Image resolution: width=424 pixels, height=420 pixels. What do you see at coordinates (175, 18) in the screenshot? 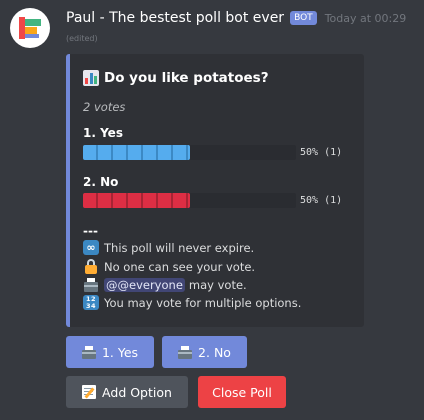
I see `username: Paul - The bestest poll bot ever` at bounding box center [175, 18].